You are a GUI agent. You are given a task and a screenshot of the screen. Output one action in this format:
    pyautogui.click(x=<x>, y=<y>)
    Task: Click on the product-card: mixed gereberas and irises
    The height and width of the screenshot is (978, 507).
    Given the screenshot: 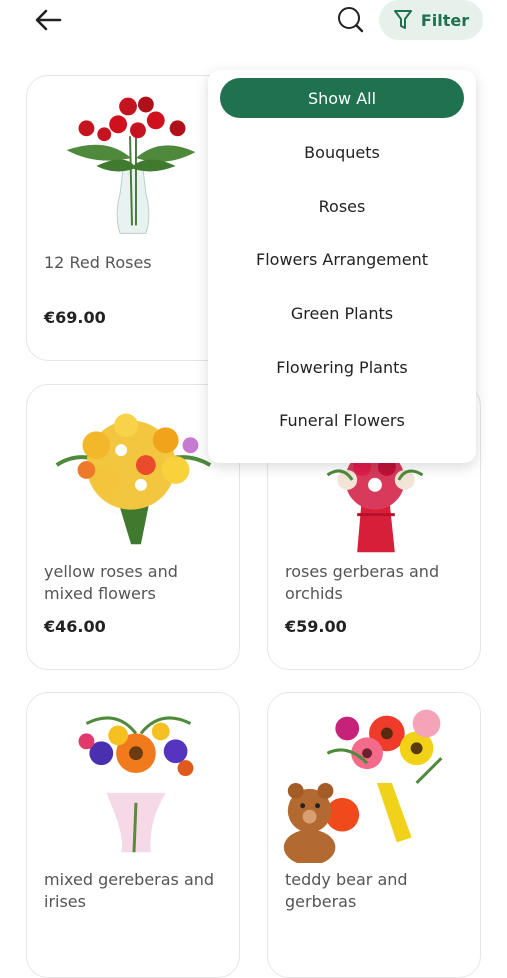 What is the action you would take?
    pyautogui.click(x=133, y=835)
    